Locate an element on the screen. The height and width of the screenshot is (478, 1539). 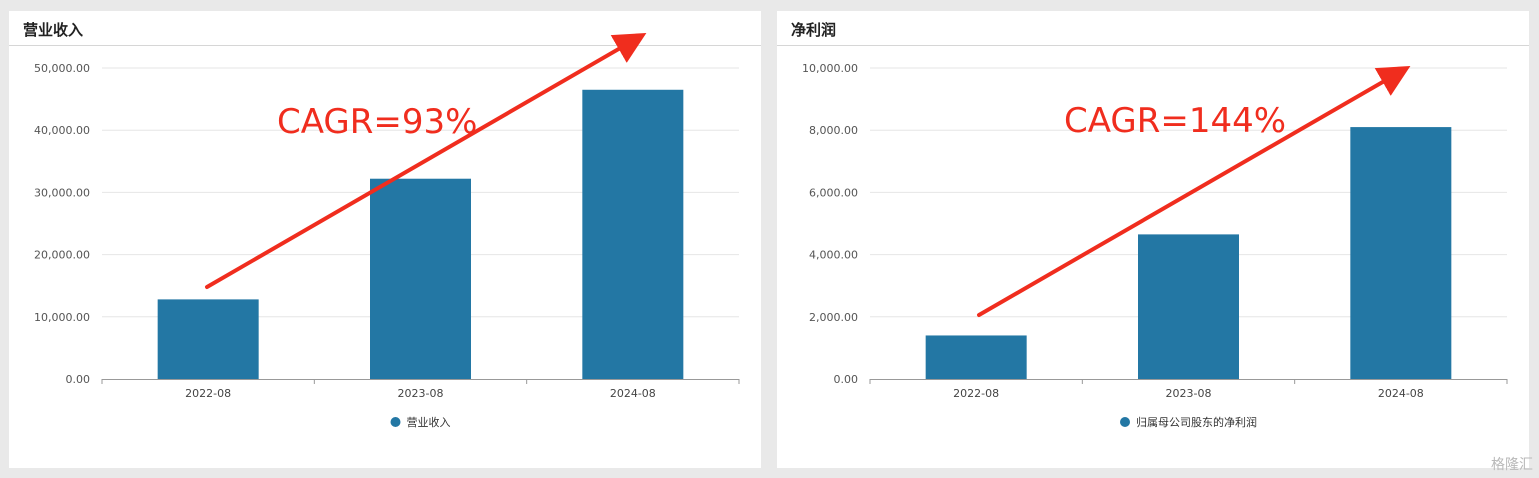
y-tick-label: 40,000.00 is located at coordinates (62, 130).